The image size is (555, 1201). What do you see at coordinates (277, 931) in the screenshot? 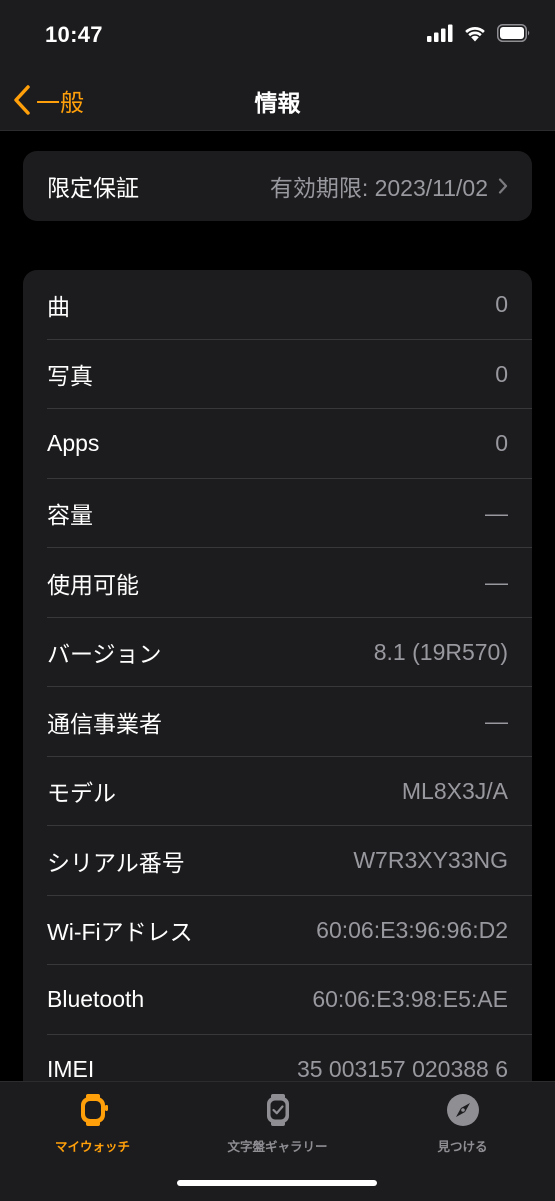
I see `info-row-wifi-address: Wi-Fiアドレス 60:06:E3:96:96:D2` at bounding box center [277, 931].